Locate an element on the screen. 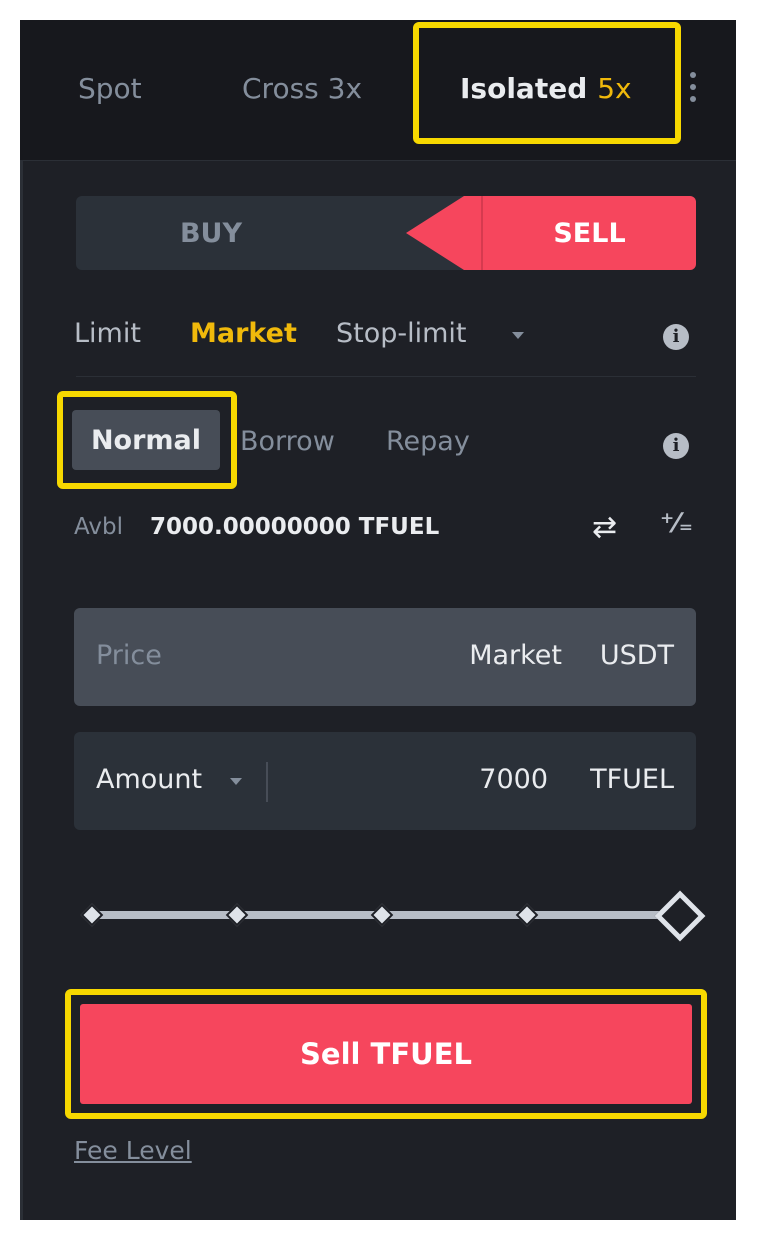 This screenshot has height=1238, width=760. highlight-box-normal is located at coordinates (147, 440).